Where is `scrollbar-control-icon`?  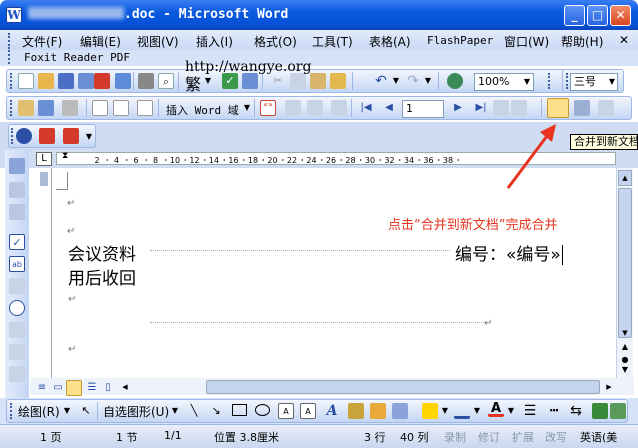 scrollbar-control-icon is located at coordinates (17, 374).